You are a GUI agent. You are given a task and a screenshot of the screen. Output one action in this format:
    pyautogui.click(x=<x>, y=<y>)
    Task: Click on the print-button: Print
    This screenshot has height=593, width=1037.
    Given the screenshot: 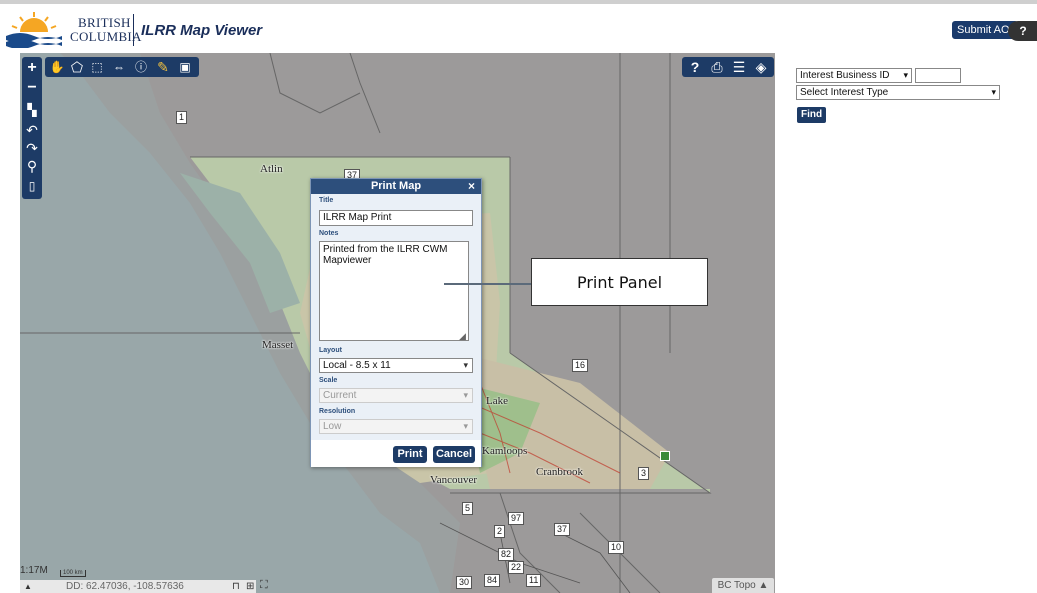 What is the action you would take?
    pyautogui.click(x=410, y=454)
    